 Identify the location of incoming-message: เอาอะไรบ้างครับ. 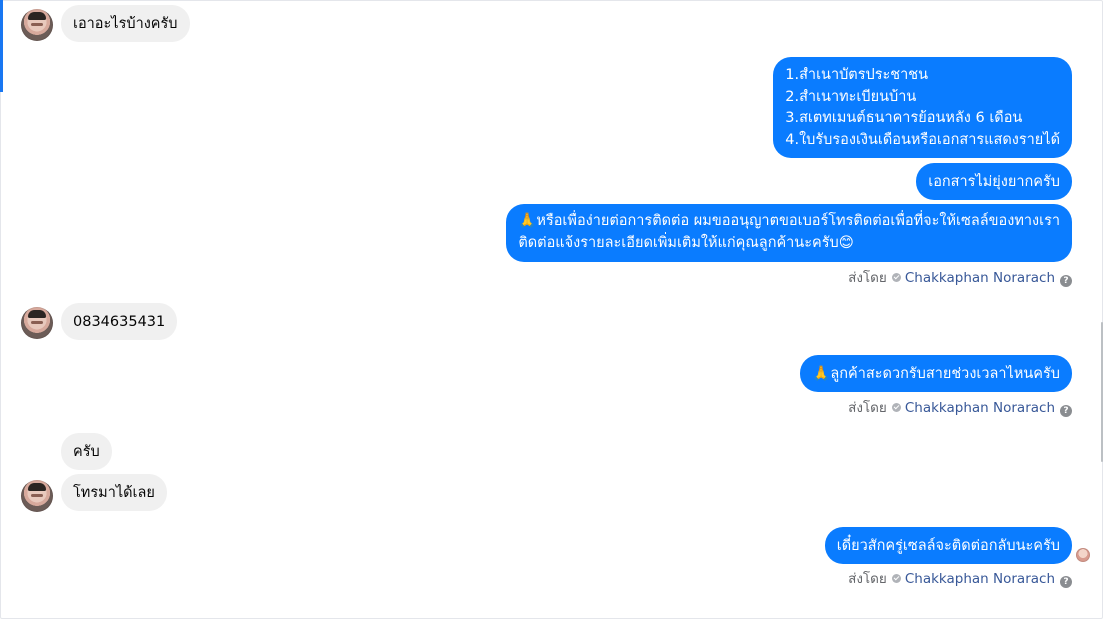
(125, 23).